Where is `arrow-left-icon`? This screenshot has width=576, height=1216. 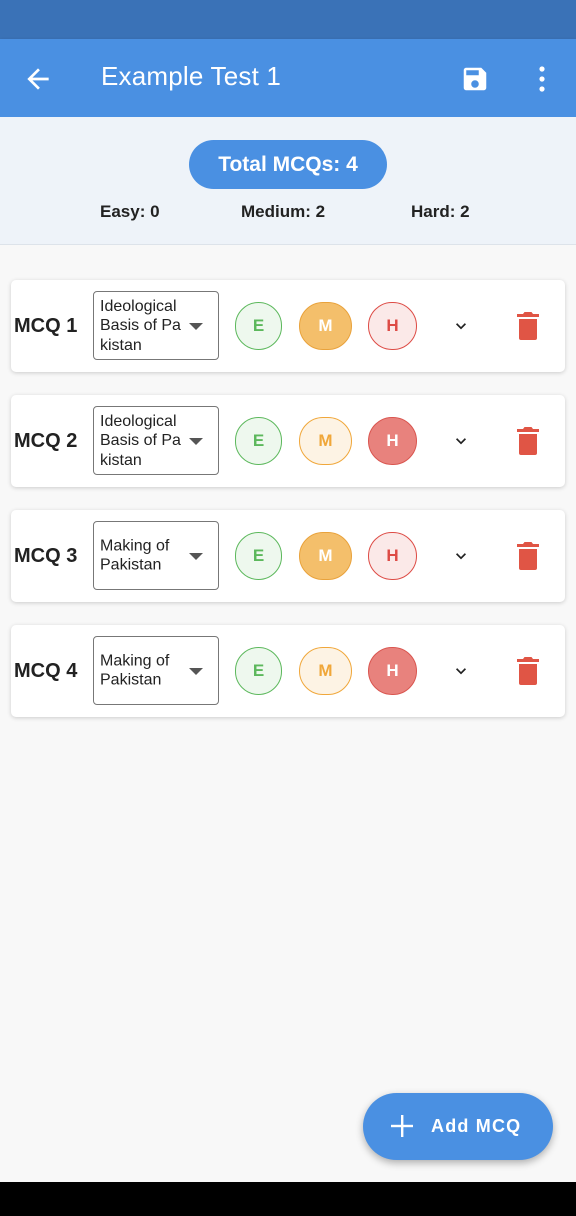
arrow-left-icon is located at coordinates (38, 79).